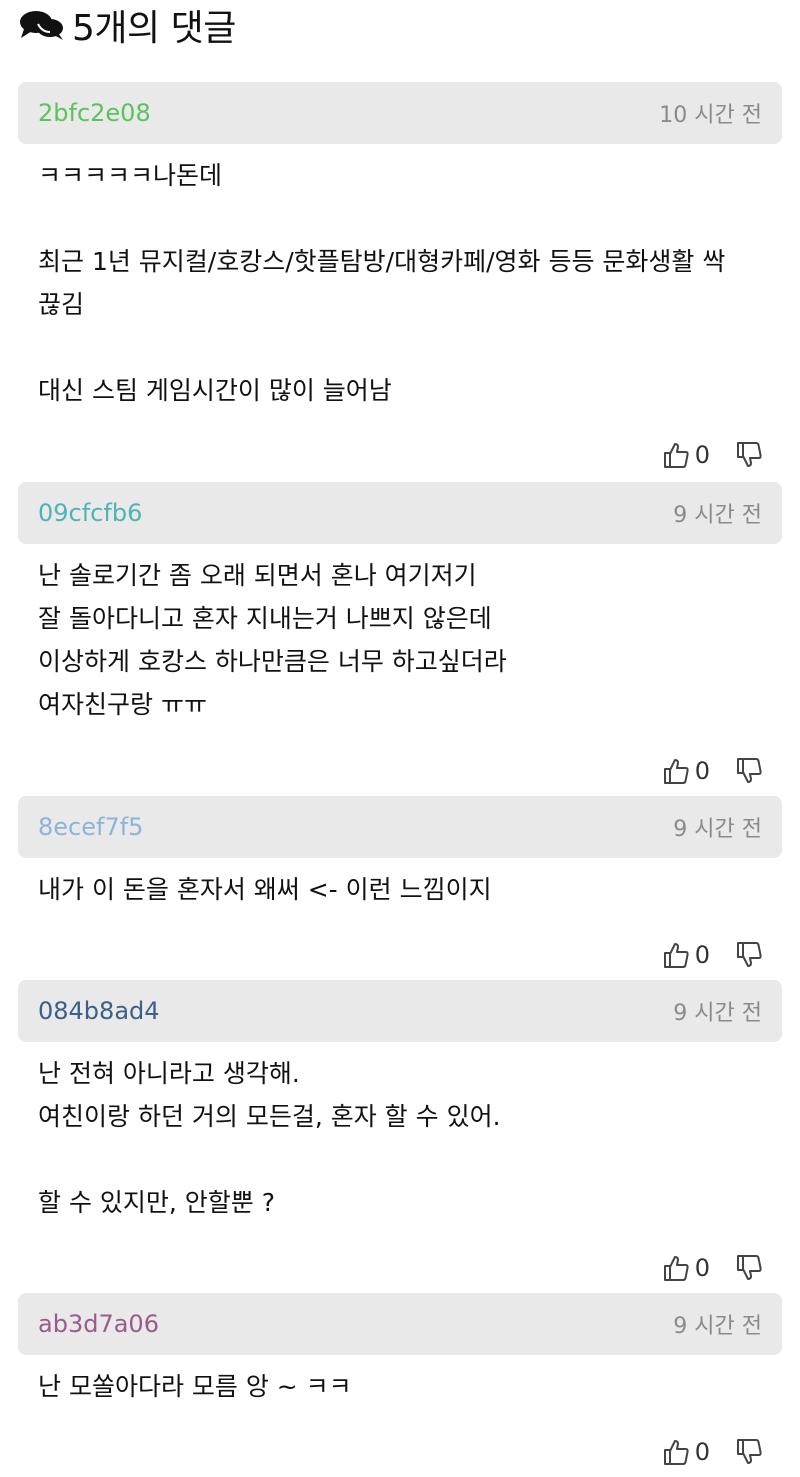 The width and height of the screenshot is (800, 1477). Describe the element at coordinates (90, 513) in the screenshot. I see `comment-author: 09cfcfb6` at that location.